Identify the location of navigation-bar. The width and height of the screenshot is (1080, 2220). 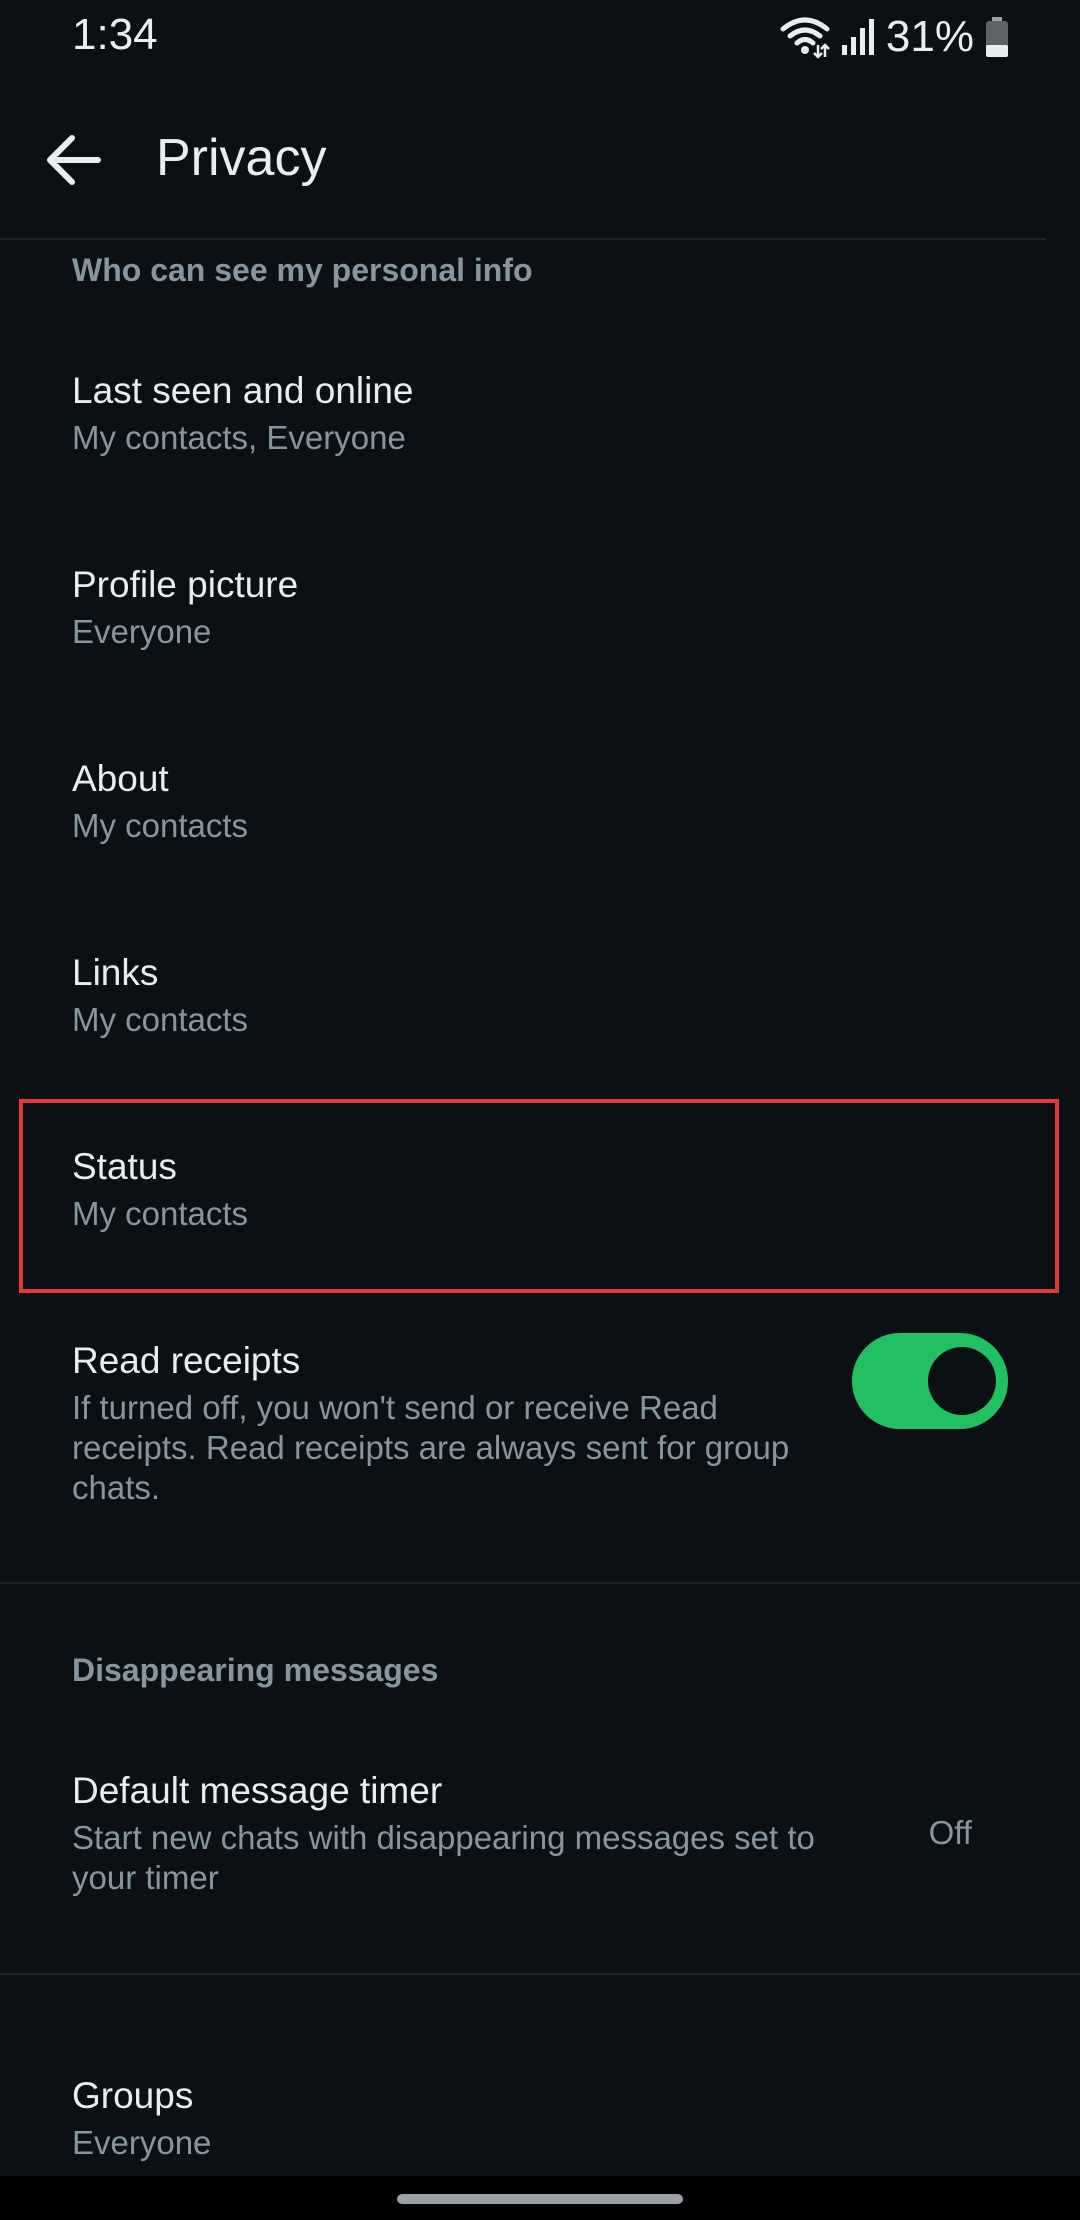
(540, 2198).